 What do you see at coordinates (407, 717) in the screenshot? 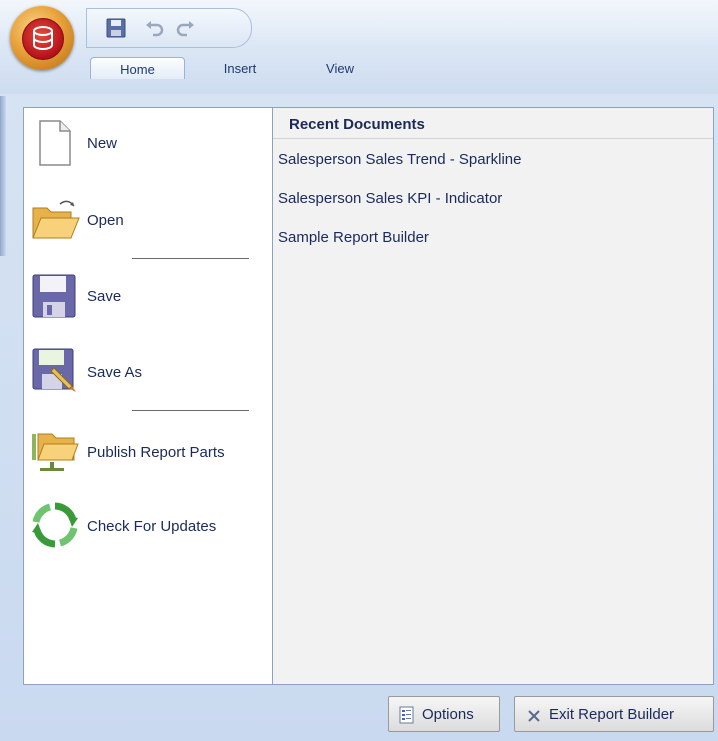
I see `options-icon` at bounding box center [407, 717].